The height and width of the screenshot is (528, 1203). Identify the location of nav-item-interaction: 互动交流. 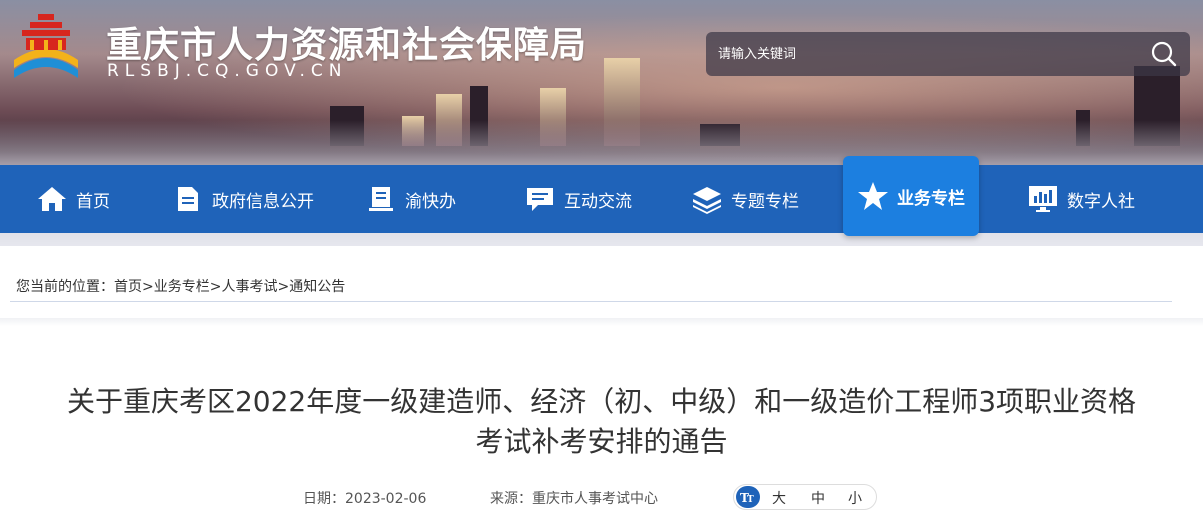
(578, 199).